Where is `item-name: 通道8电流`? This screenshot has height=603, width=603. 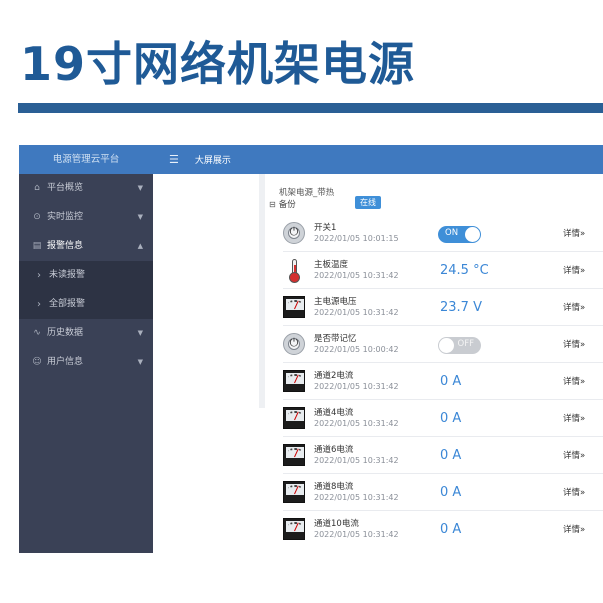 item-name: 通道8电流 is located at coordinates (334, 487).